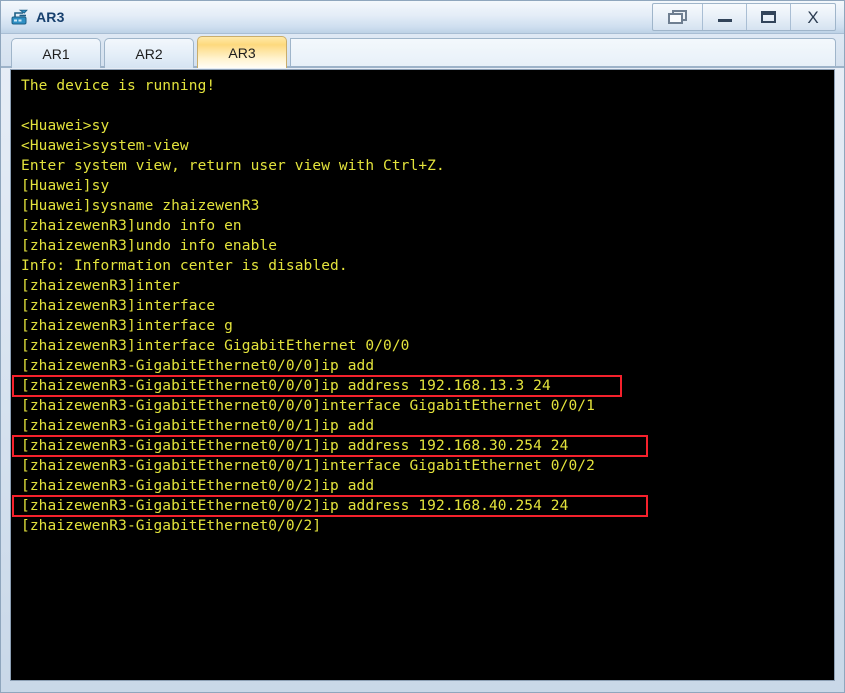 This screenshot has width=845, height=693. Describe the element at coordinates (149, 246) in the screenshot. I see `terminal-line: [zhaizewenR3]undo info enable` at that location.